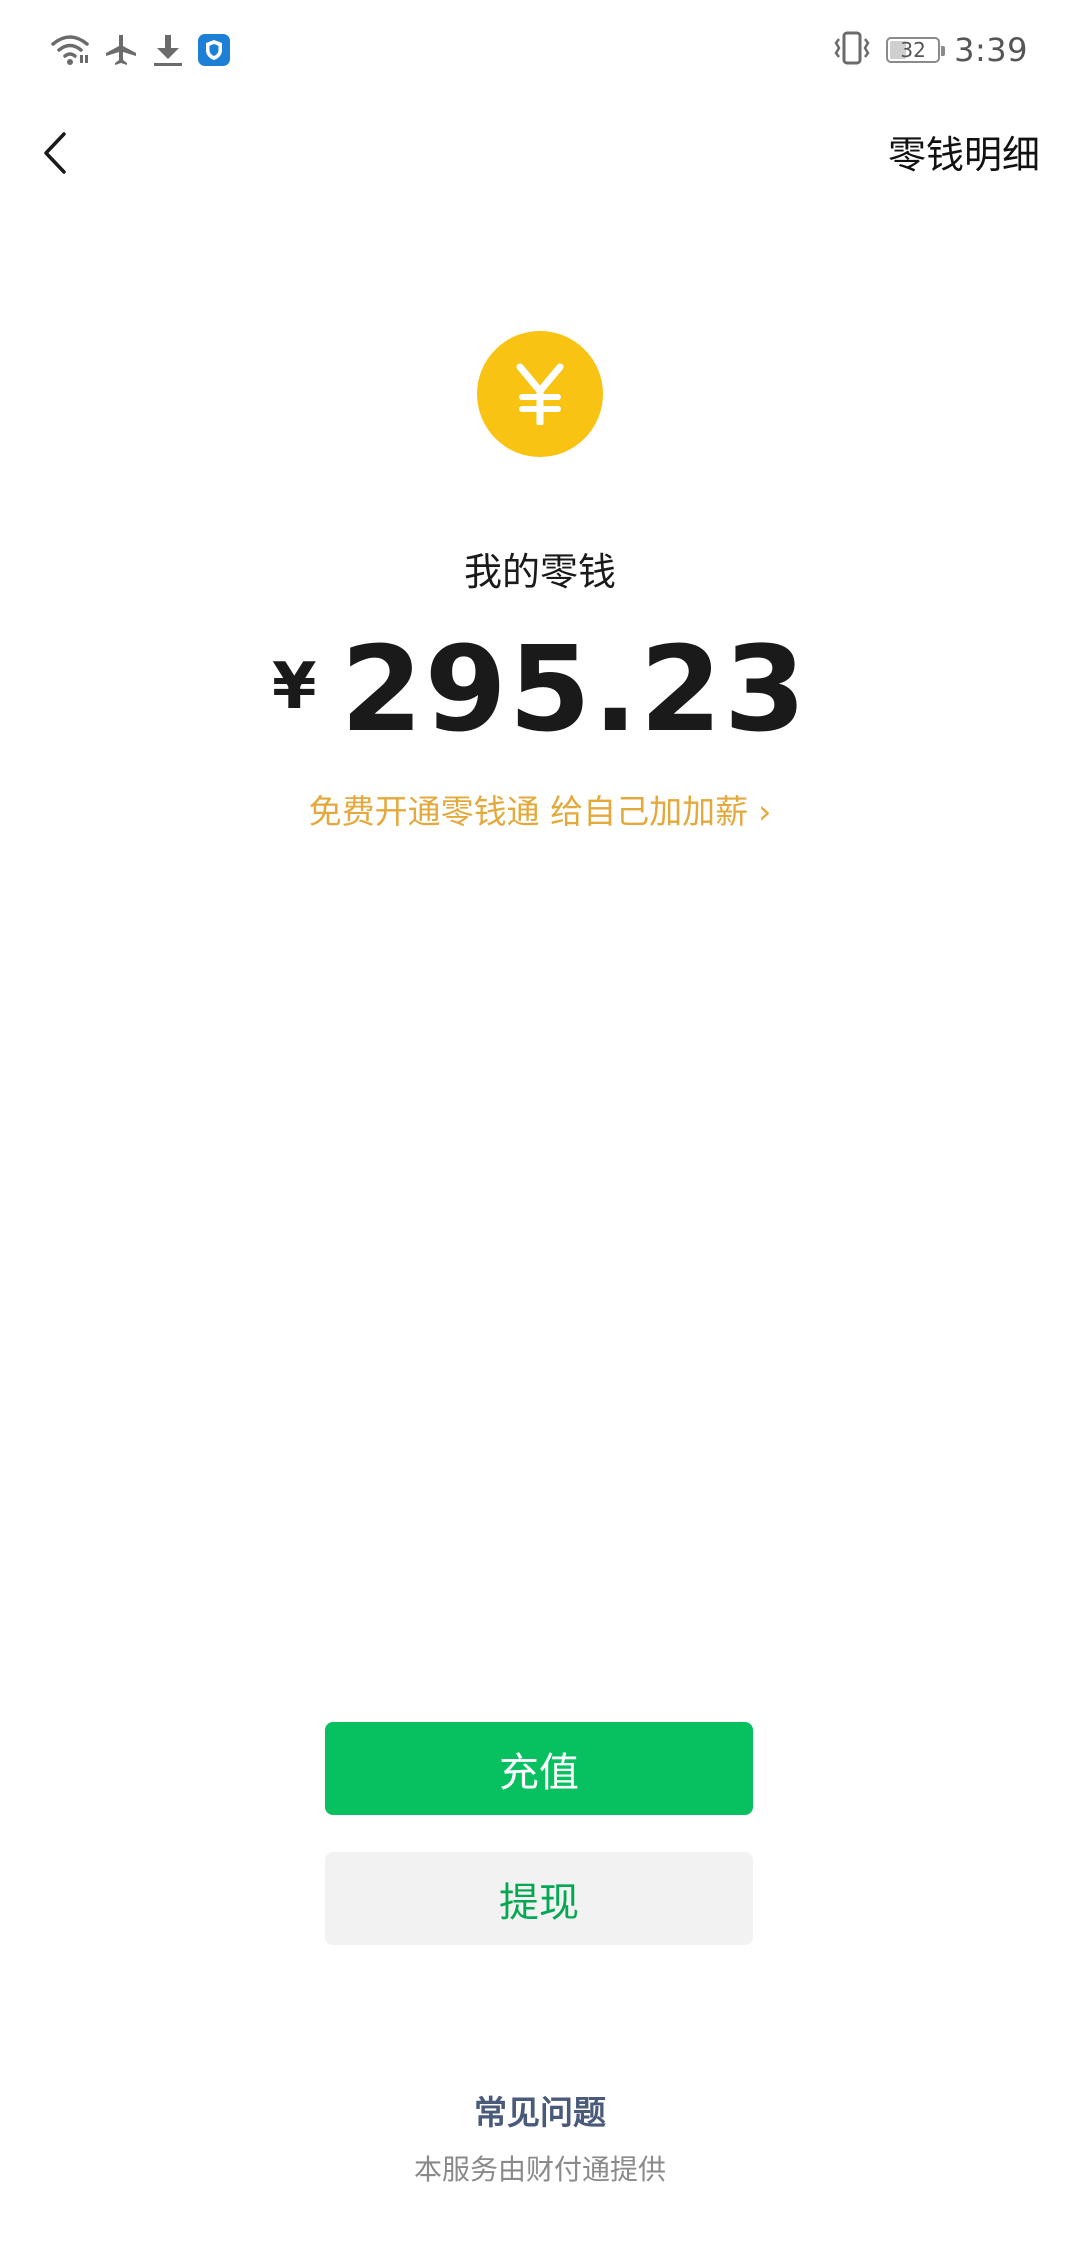 This screenshot has width=1080, height=2244. What do you see at coordinates (991, 50) in the screenshot?
I see `status-time: 3:39` at bounding box center [991, 50].